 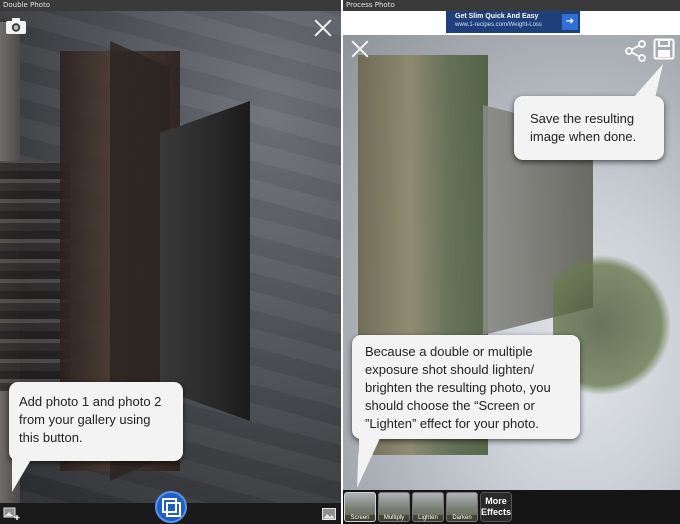 What do you see at coordinates (205, 261) in the screenshot?
I see `temple-upper-roof` at bounding box center [205, 261].